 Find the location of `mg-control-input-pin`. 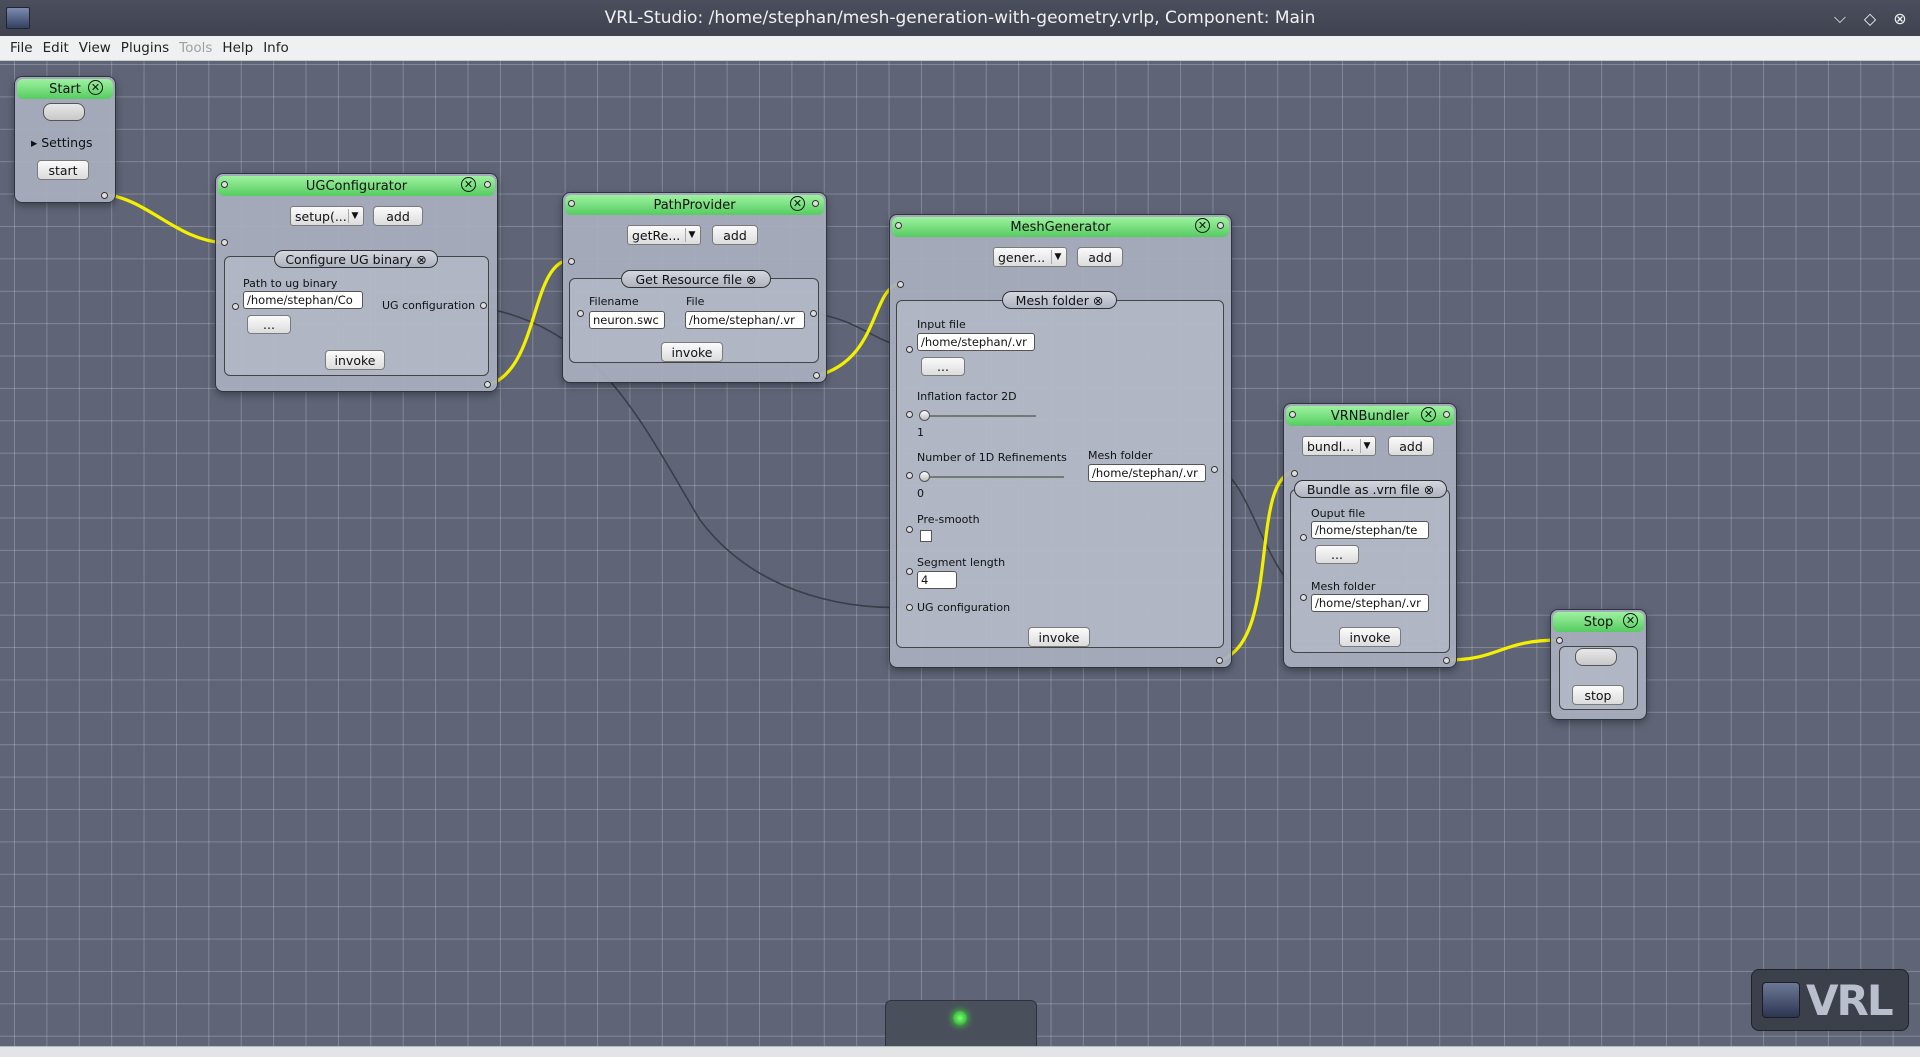

mg-control-input-pin is located at coordinates (900, 284).